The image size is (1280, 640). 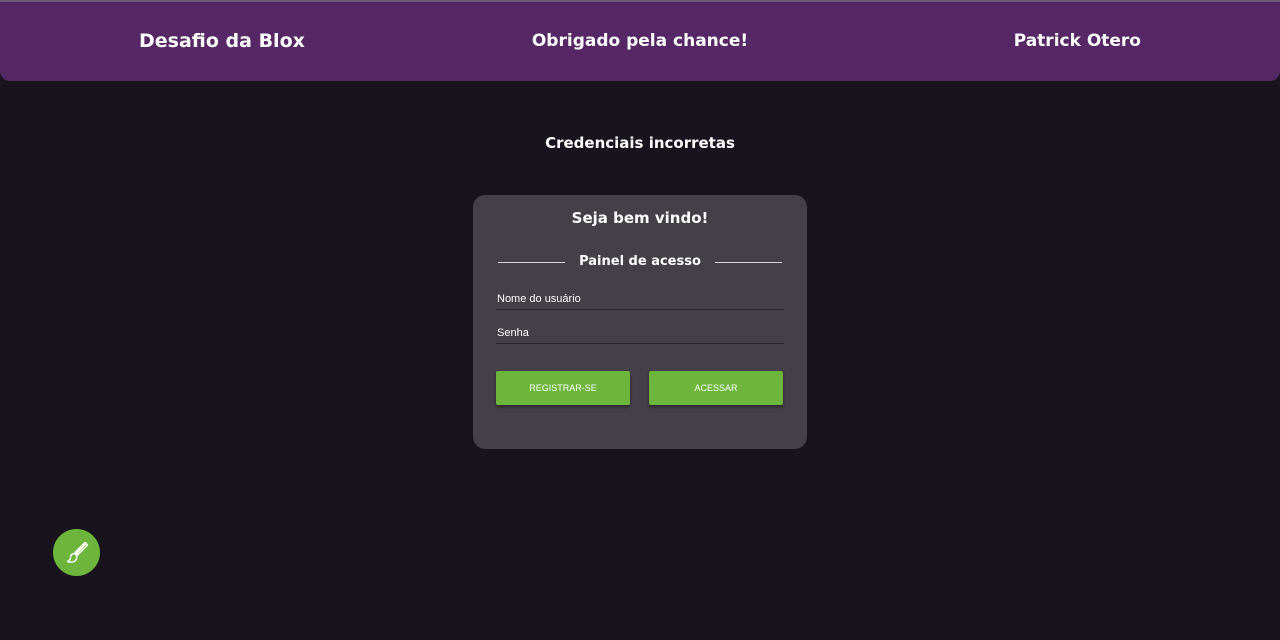 I want to click on register-button: Registrar-se, so click(x=563, y=388).